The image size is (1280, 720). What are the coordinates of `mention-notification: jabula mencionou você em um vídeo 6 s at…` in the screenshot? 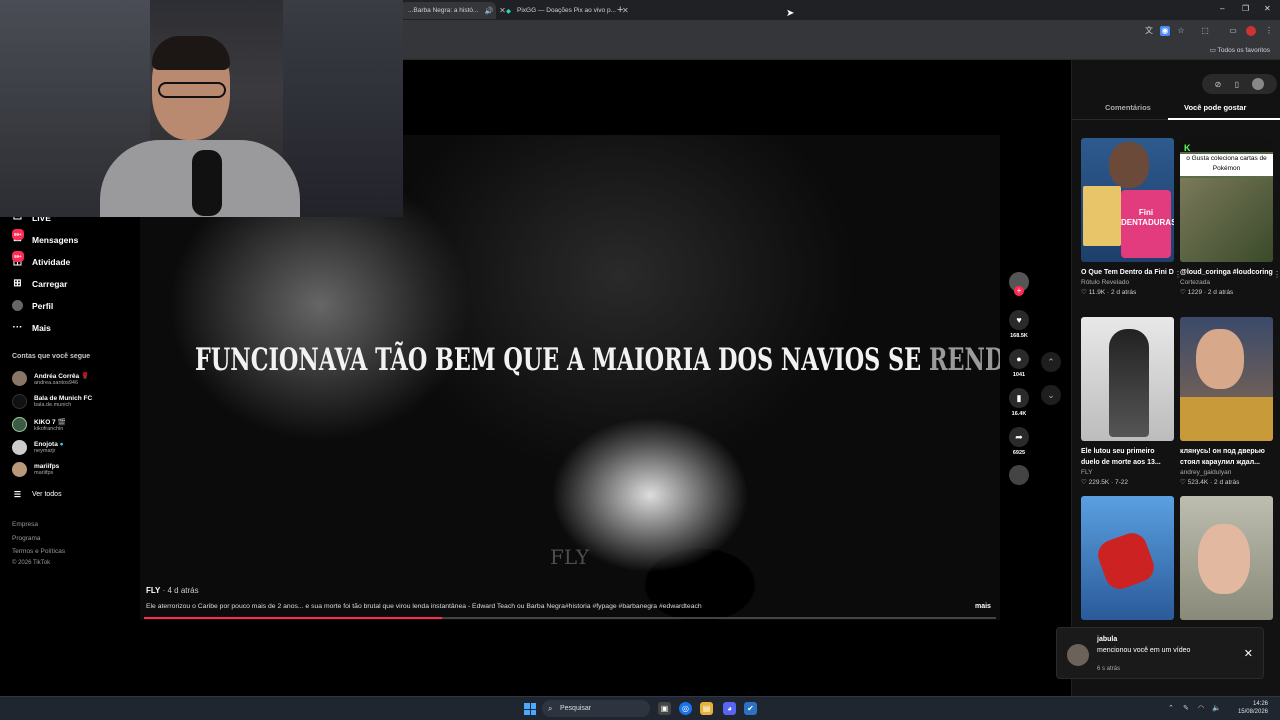 It's located at (1160, 653).